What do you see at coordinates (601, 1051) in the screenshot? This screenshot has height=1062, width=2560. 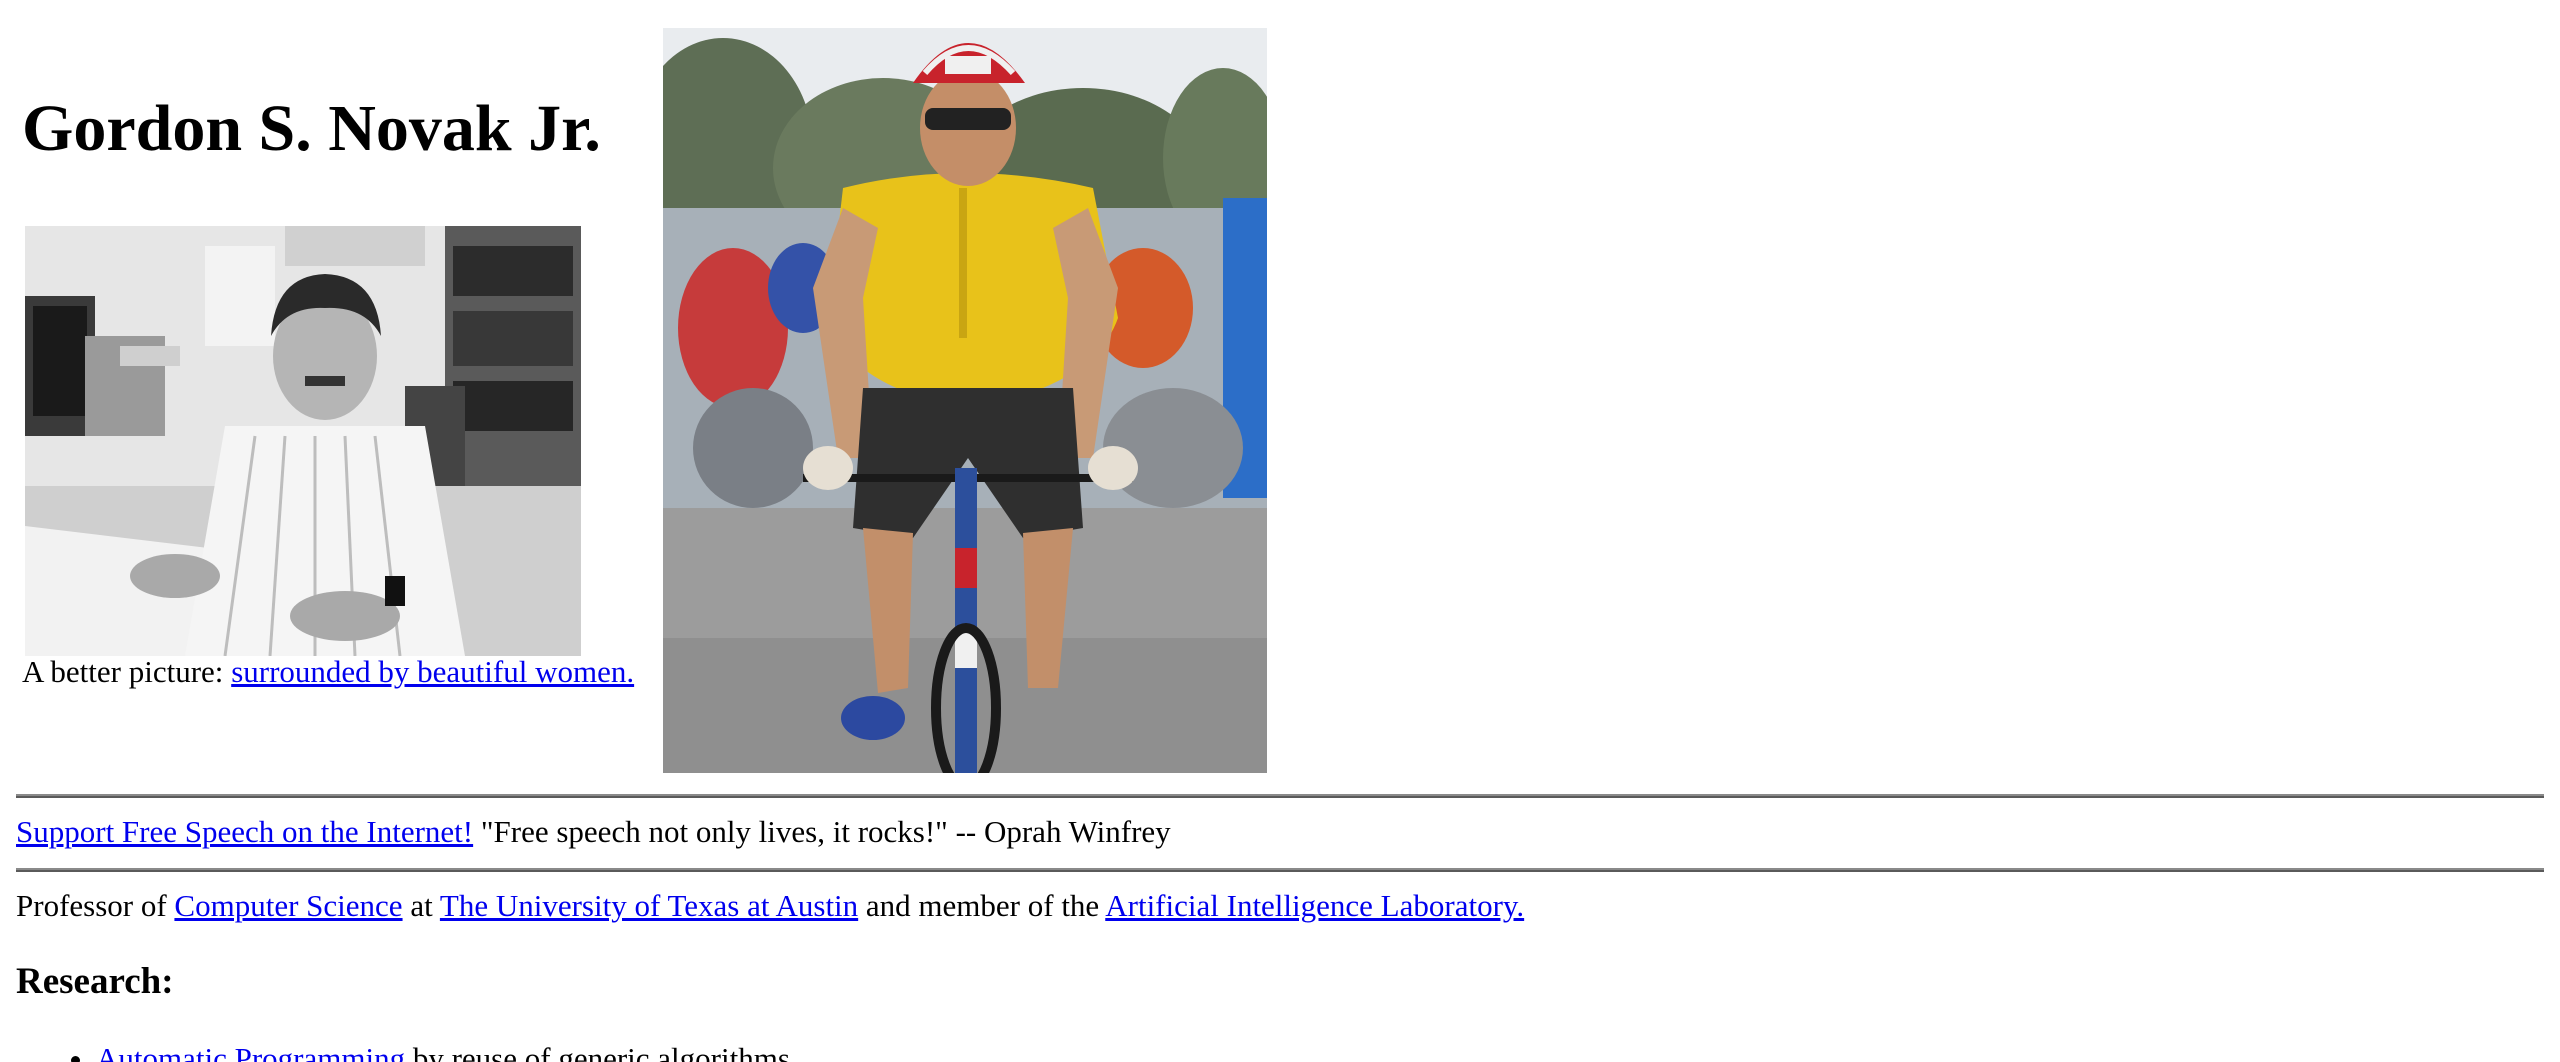 I see `research-item-text: by reuse of generic algorithms` at bounding box center [601, 1051].